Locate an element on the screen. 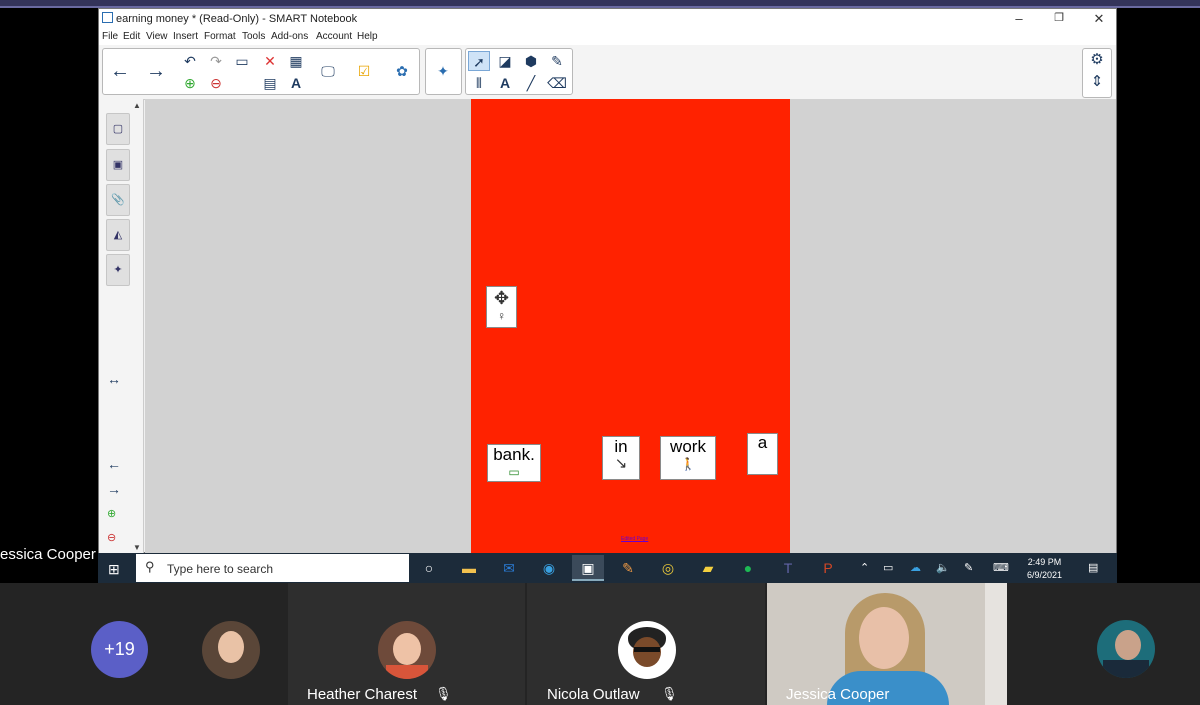 Image resolution: width=1200 pixels, height=705 pixels. prev-page-icon: ← is located at coordinates (114, 464).